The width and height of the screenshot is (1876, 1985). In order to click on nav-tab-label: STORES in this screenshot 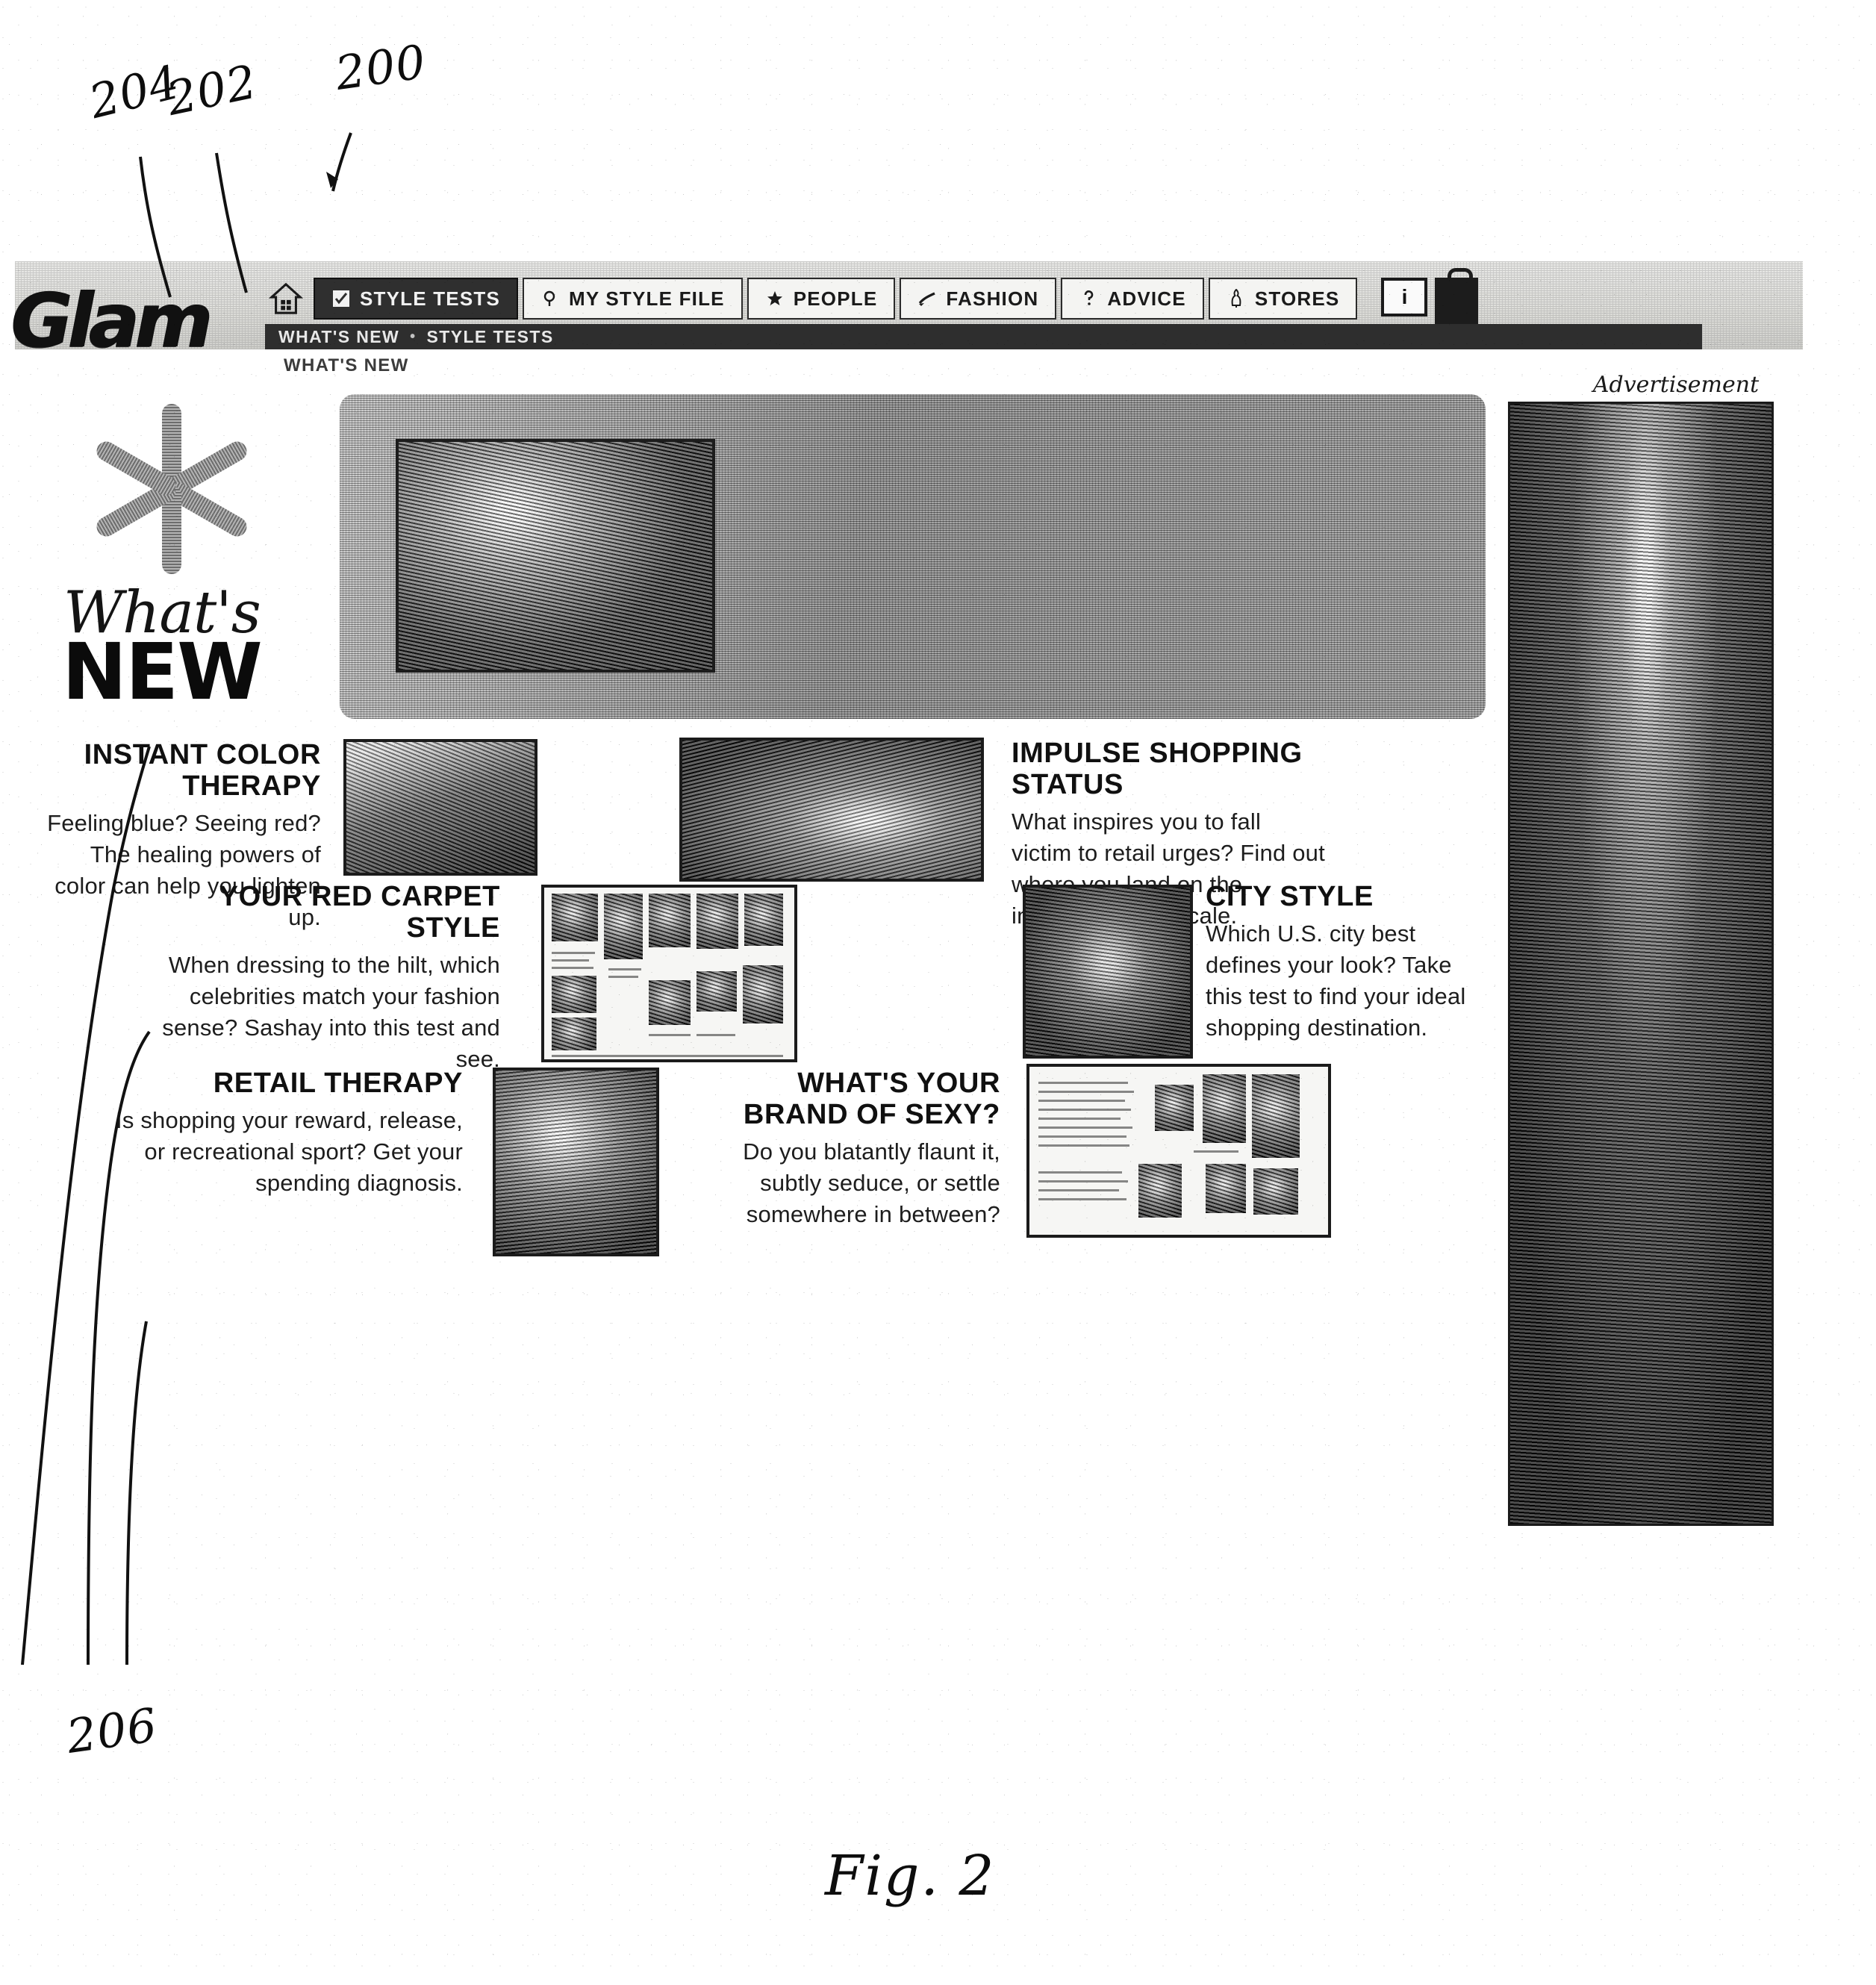, I will do `click(1297, 298)`.